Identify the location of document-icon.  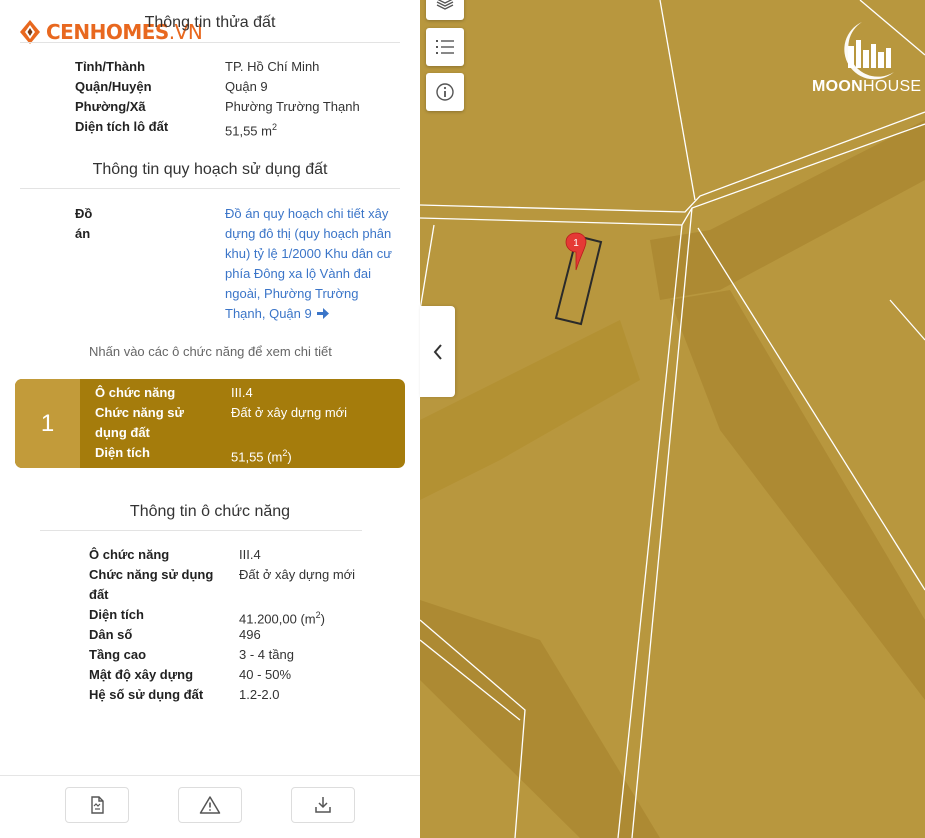
(97, 805).